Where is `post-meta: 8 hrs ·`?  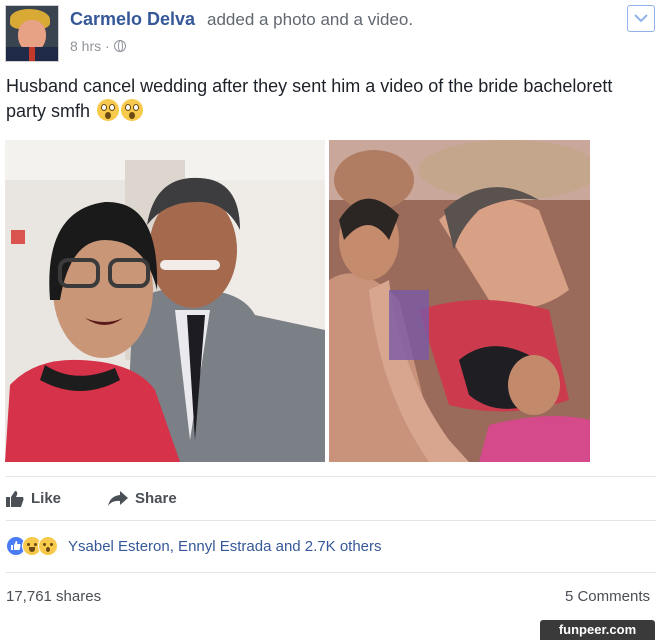 post-meta: 8 hrs · is located at coordinates (98, 46).